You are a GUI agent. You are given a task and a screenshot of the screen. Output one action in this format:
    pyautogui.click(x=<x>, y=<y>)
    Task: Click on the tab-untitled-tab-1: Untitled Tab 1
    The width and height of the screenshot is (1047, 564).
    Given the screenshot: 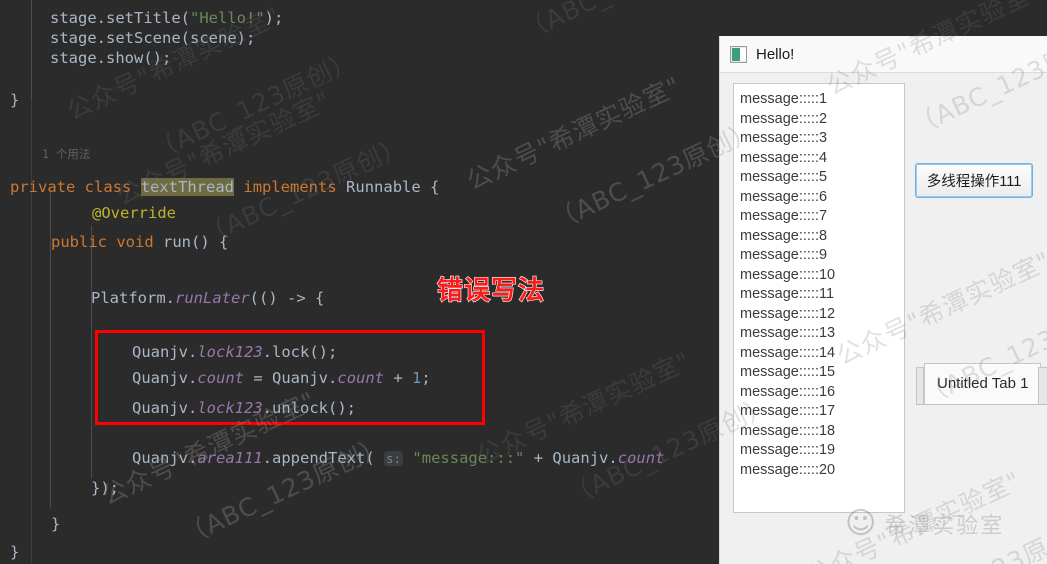 What is the action you would take?
    pyautogui.click(x=983, y=383)
    